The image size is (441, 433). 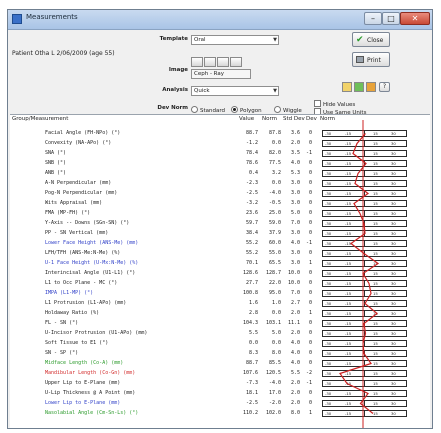 What do you see at coordinates (92, 243) in the screenshot?
I see `cell-name: Lower Face Height (ANS-Me) (mm)` at bounding box center [92, 243].